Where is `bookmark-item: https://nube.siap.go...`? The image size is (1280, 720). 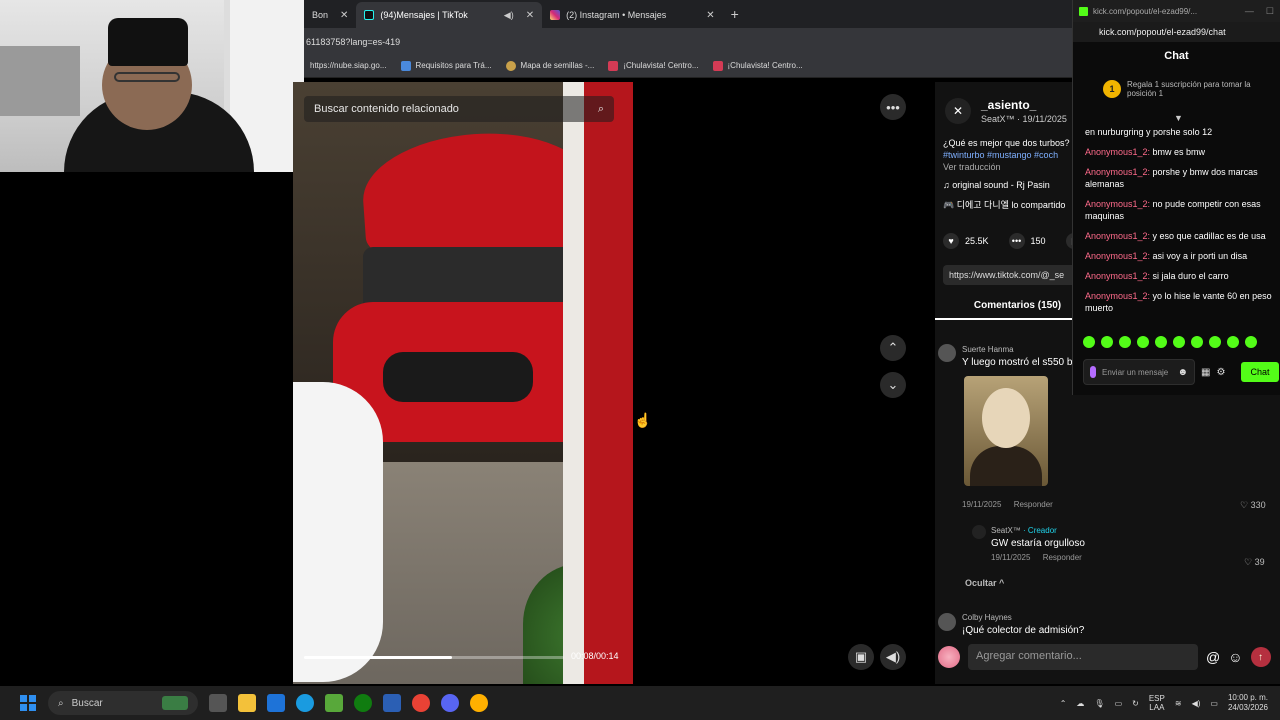
bookmark-item: https://nube.siap.go... is located at coordinates (348, 65).